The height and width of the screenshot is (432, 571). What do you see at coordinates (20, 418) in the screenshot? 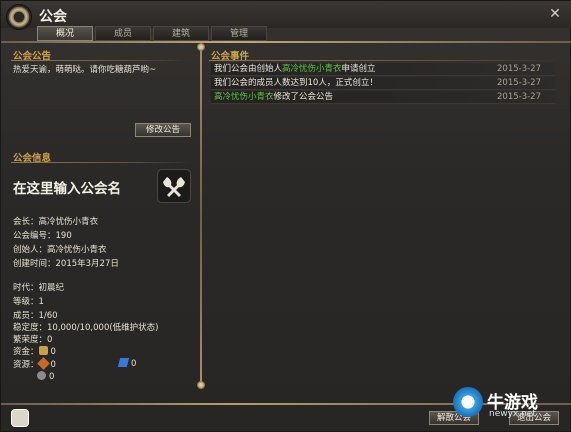
I see `chat-icon` at bounding box center [20, 418].